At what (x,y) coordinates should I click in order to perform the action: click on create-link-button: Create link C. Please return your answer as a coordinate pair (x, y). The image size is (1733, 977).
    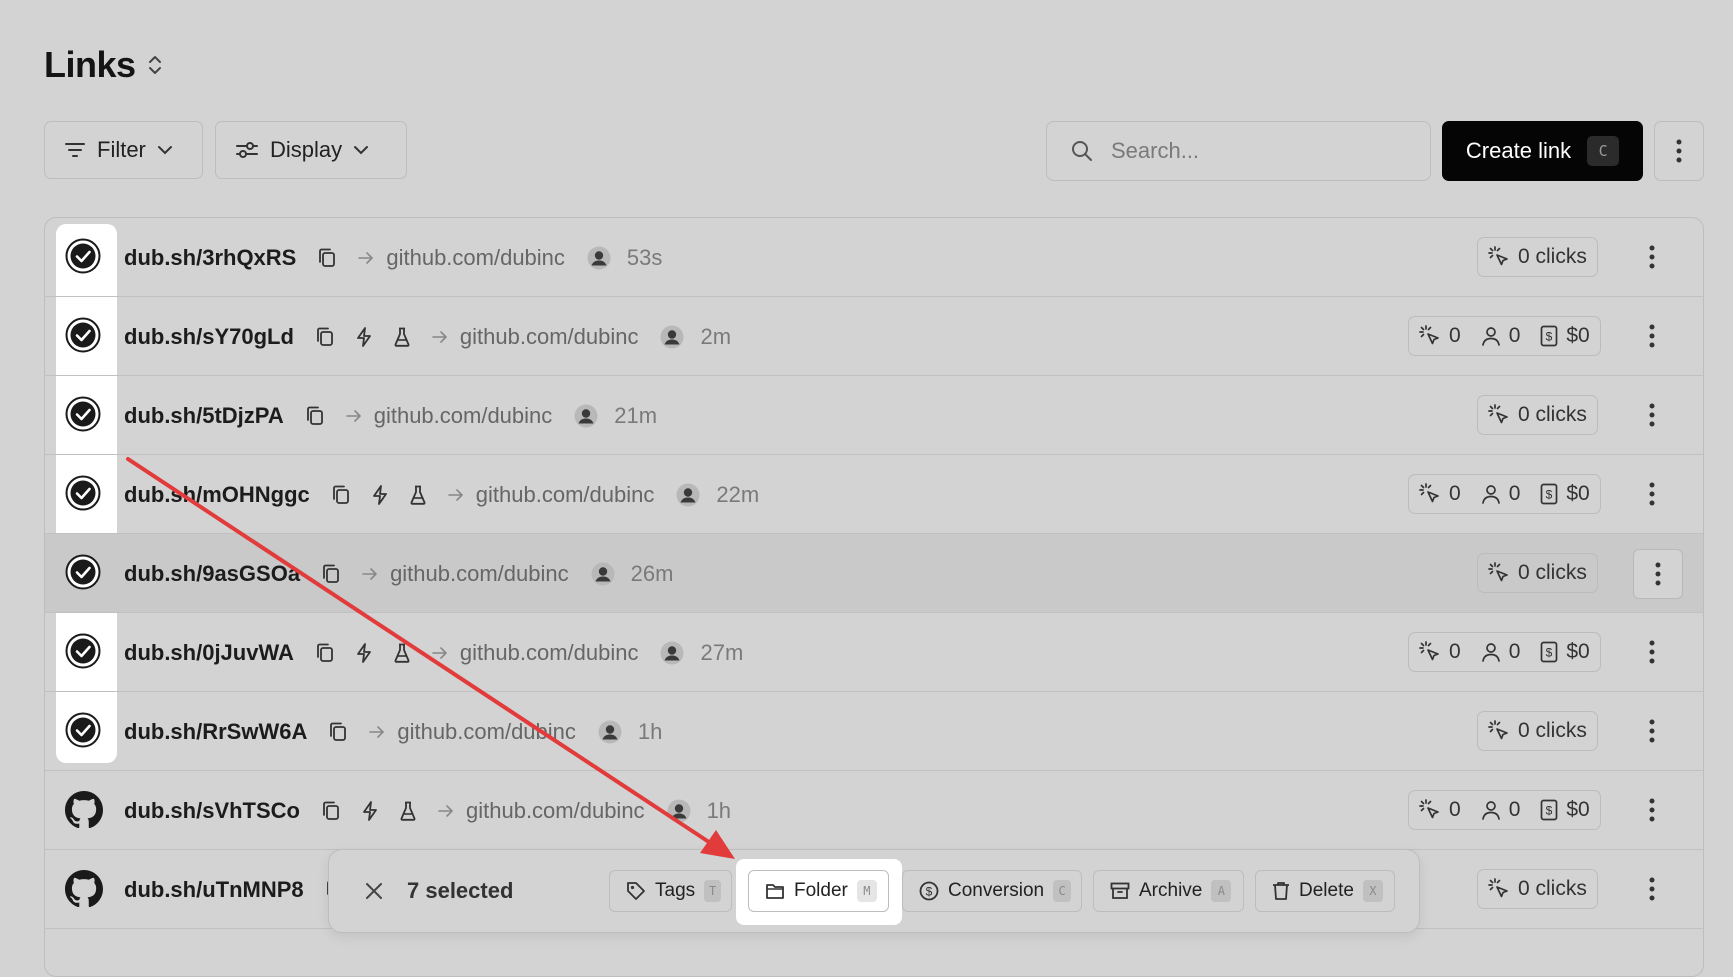
    Looking at the image, I should click on (1542, 151).